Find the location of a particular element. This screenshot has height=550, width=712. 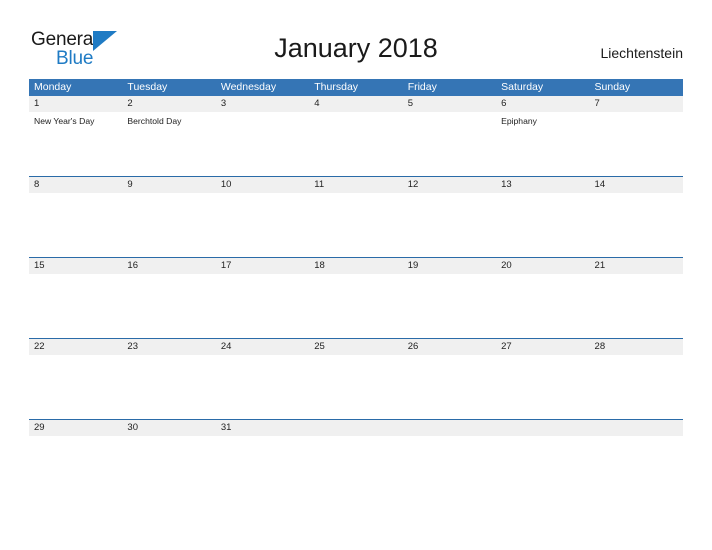

date-number: 1 is located at coordinates (75, 104).